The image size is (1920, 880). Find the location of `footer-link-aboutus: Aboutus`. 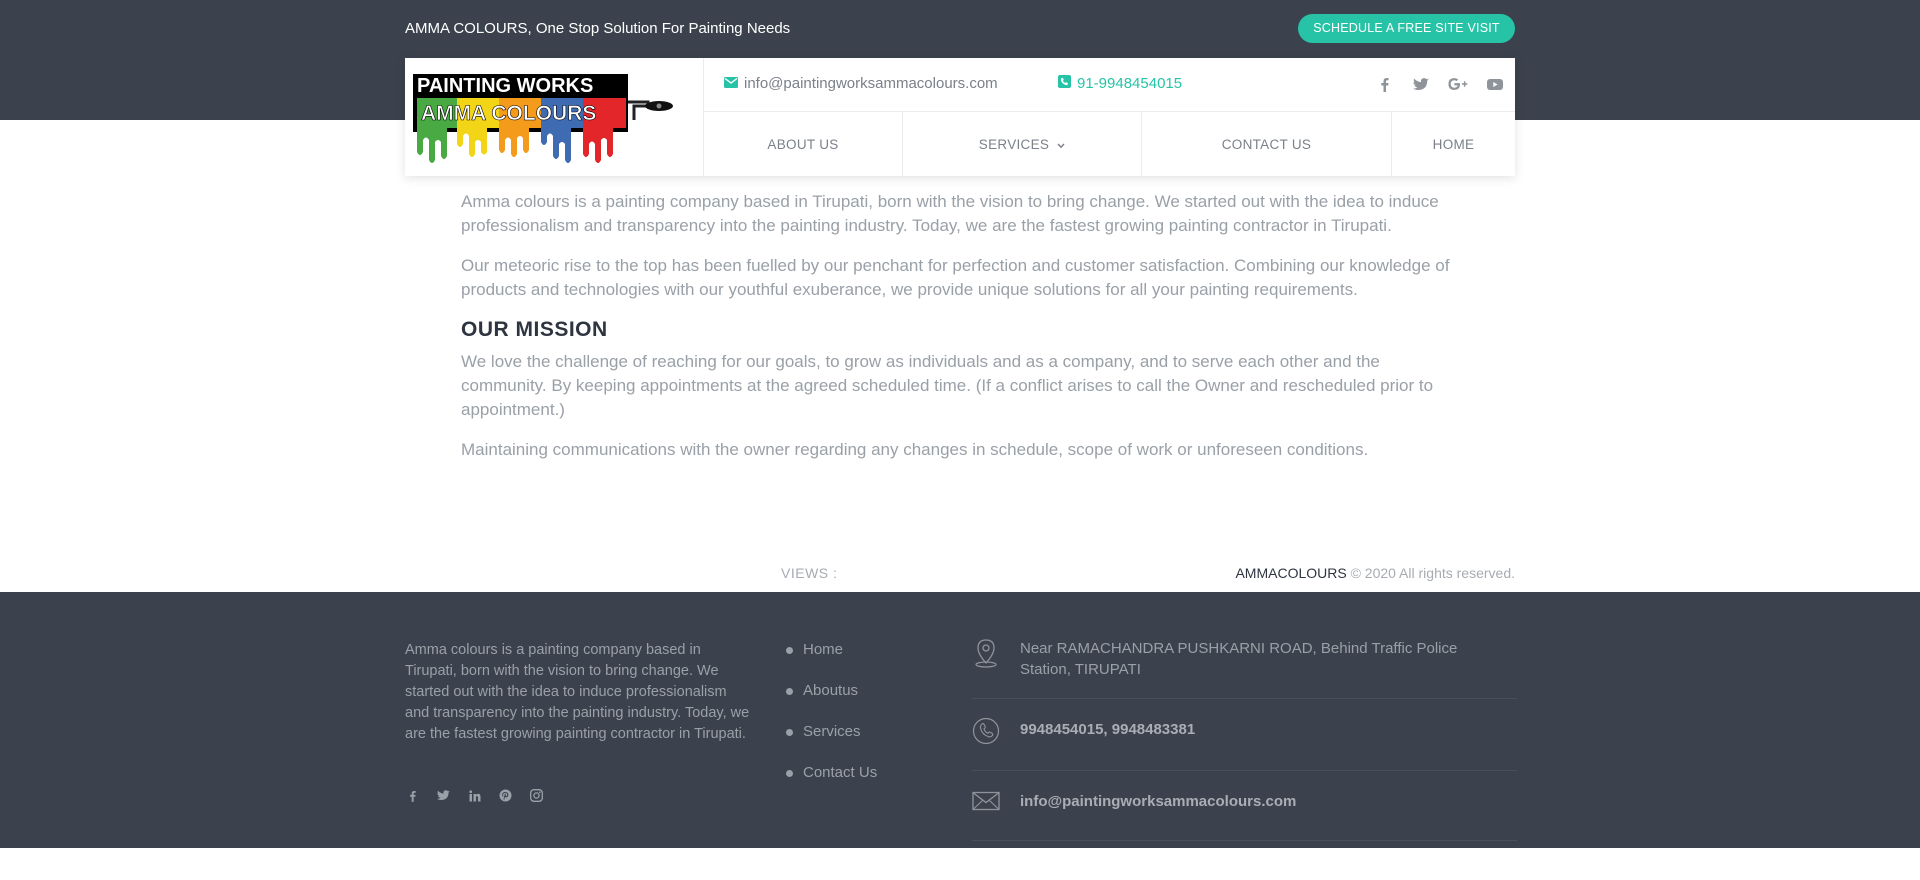

footer-link-aboutus: Aboutus is located at coordinates (831, 691).